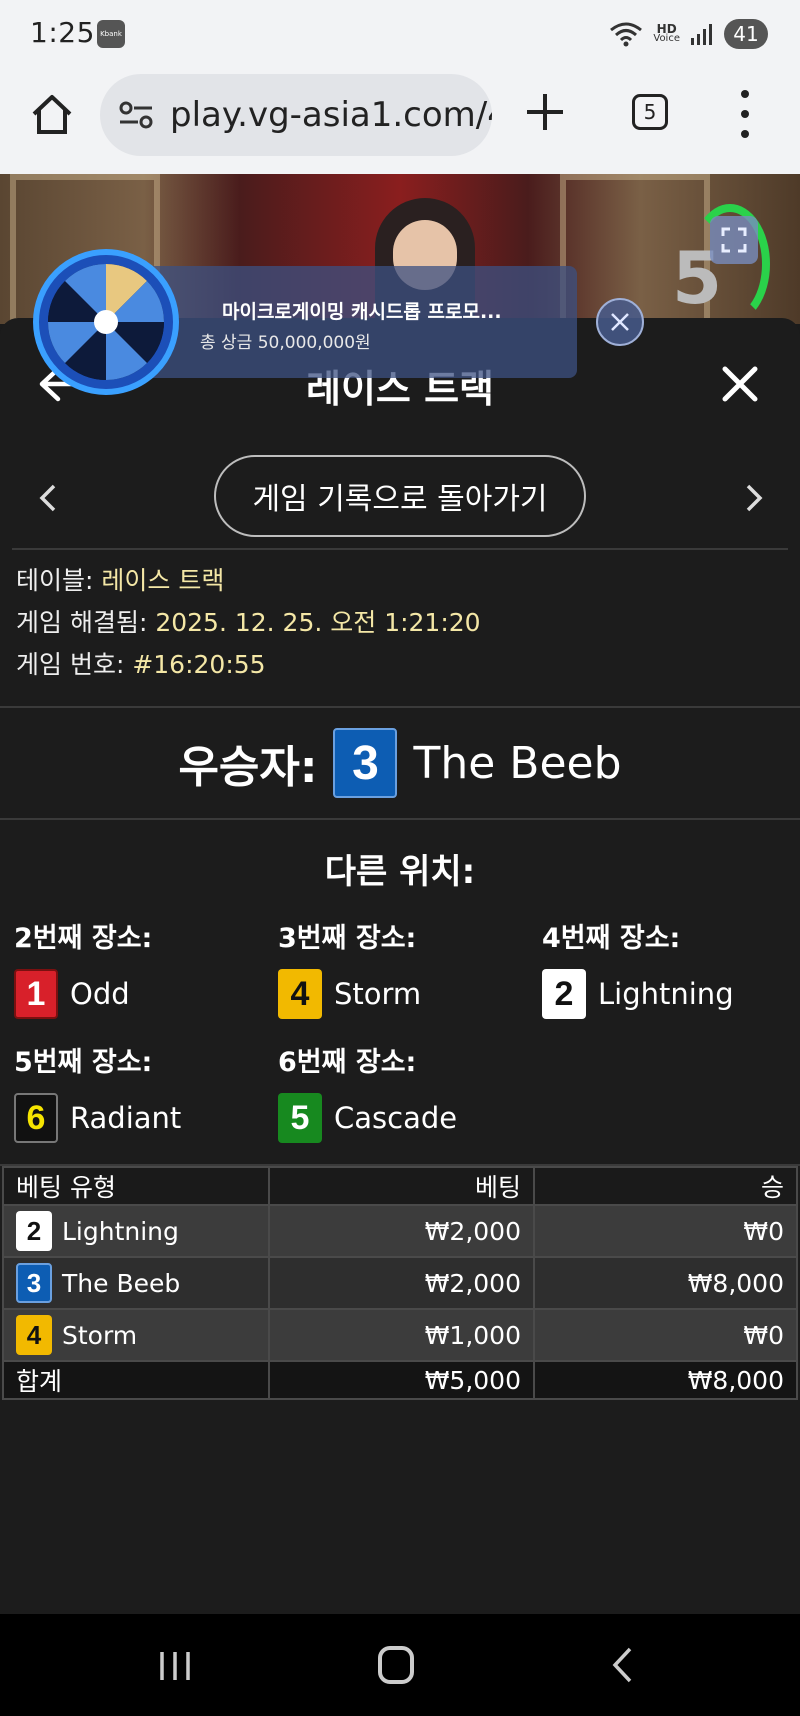 The image size is (800, 1716). I want to click on table-row: 4 Storm ₩1,000 ₩0, so click(400, 1335).